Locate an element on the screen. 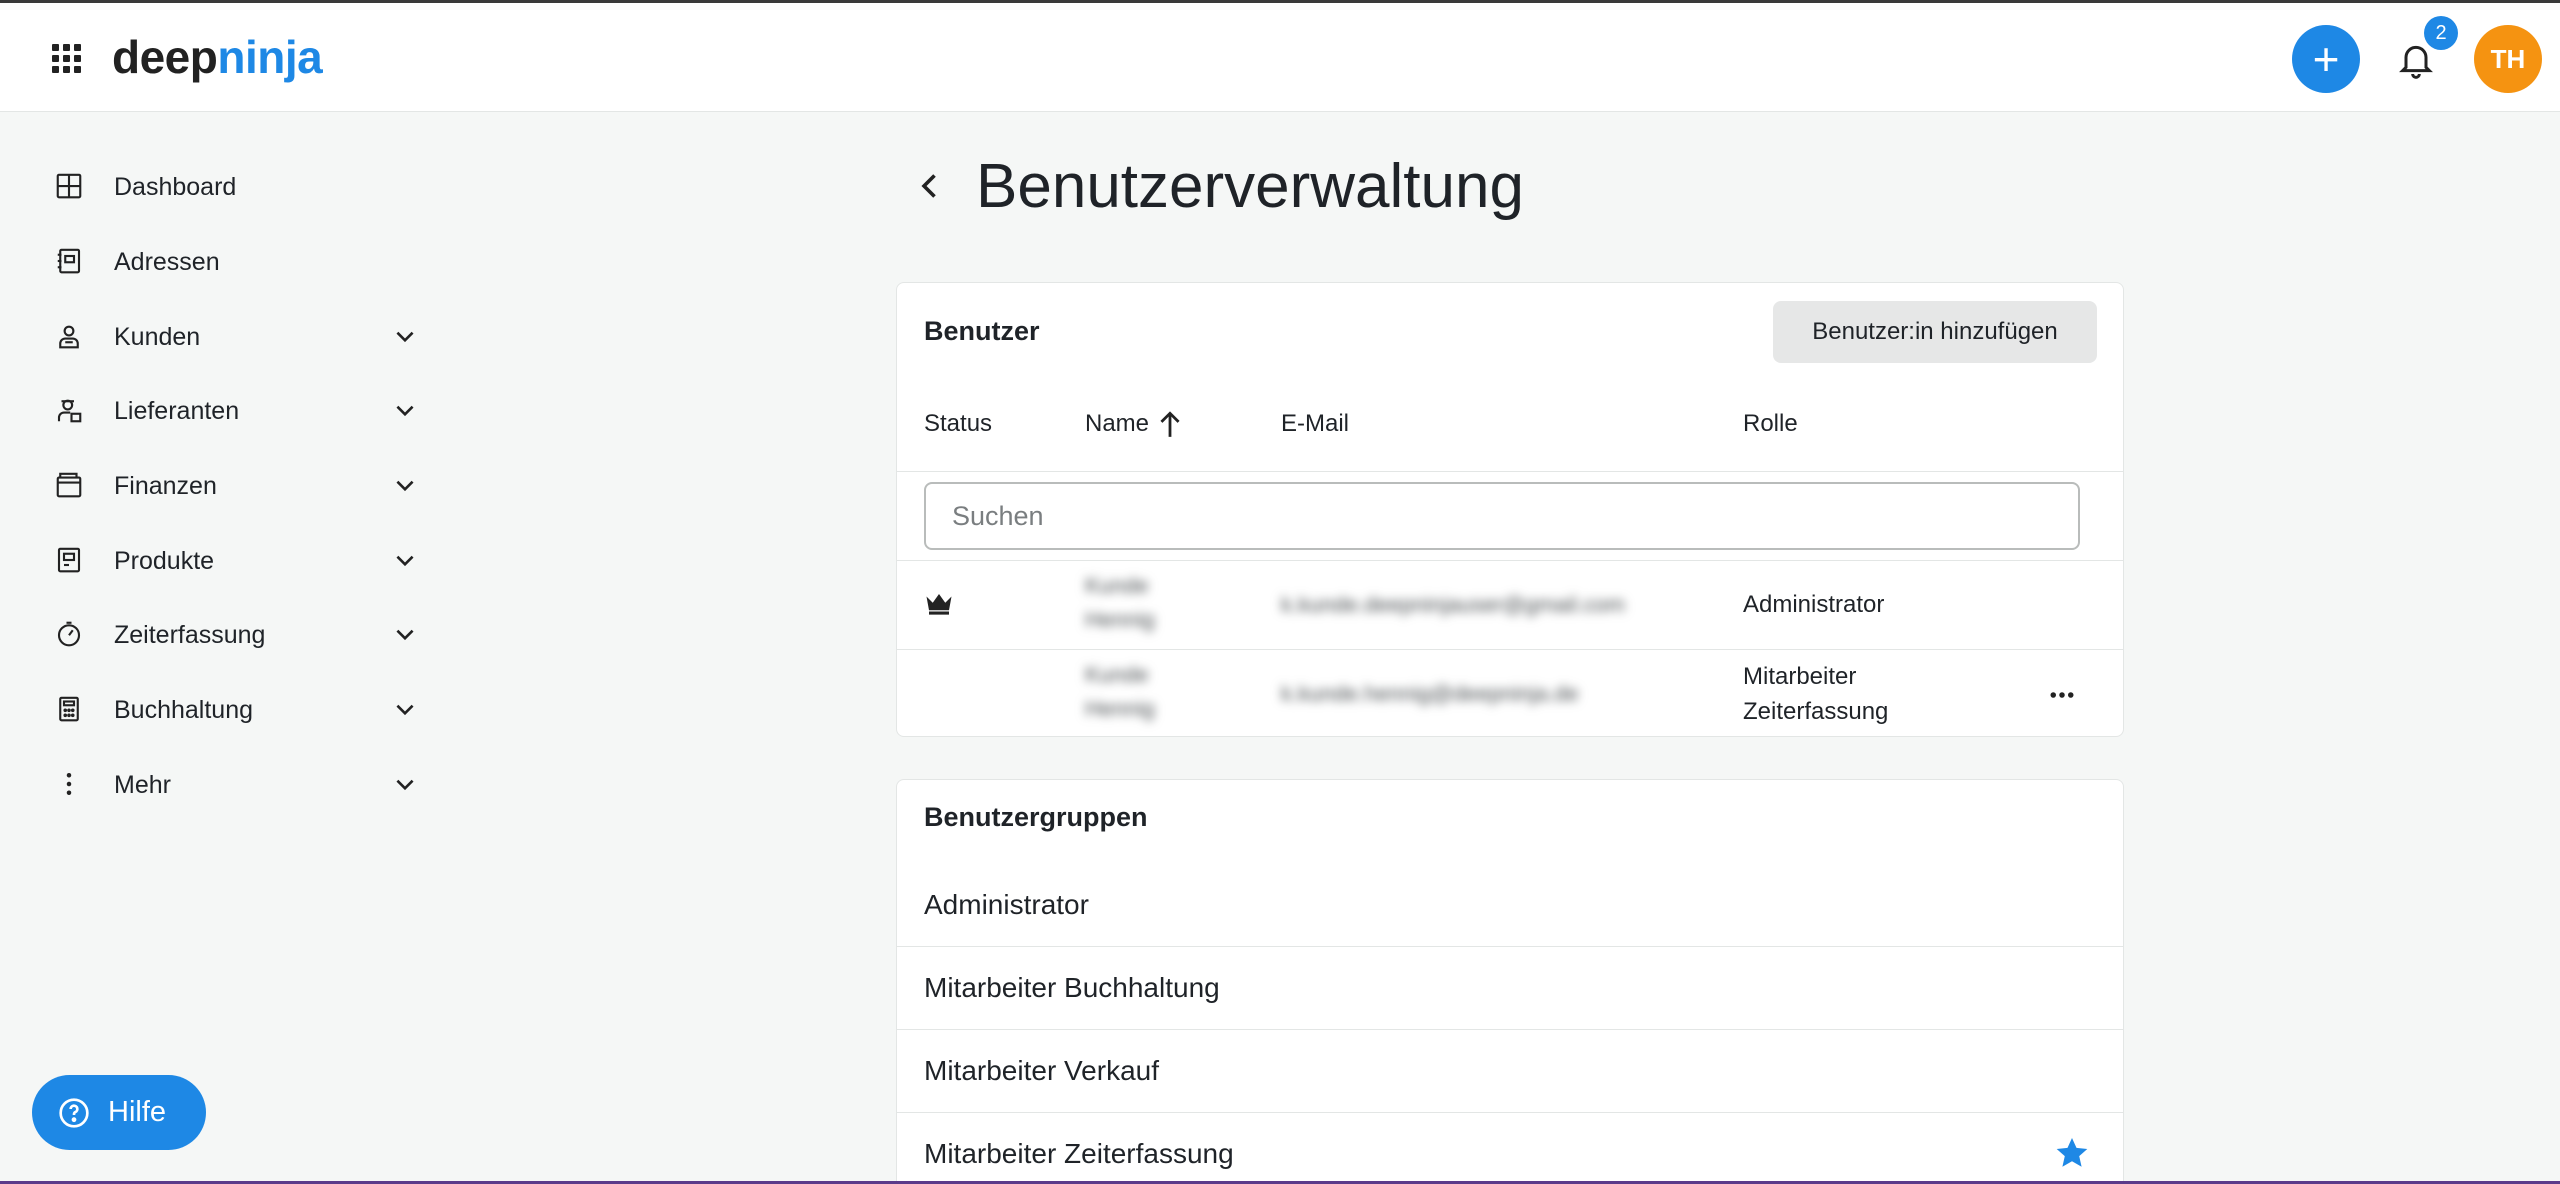 This screenshot has height=1184, width=2560. list-item: Mitarbeiter Verkauf is located at coordinates (1510, 1071).